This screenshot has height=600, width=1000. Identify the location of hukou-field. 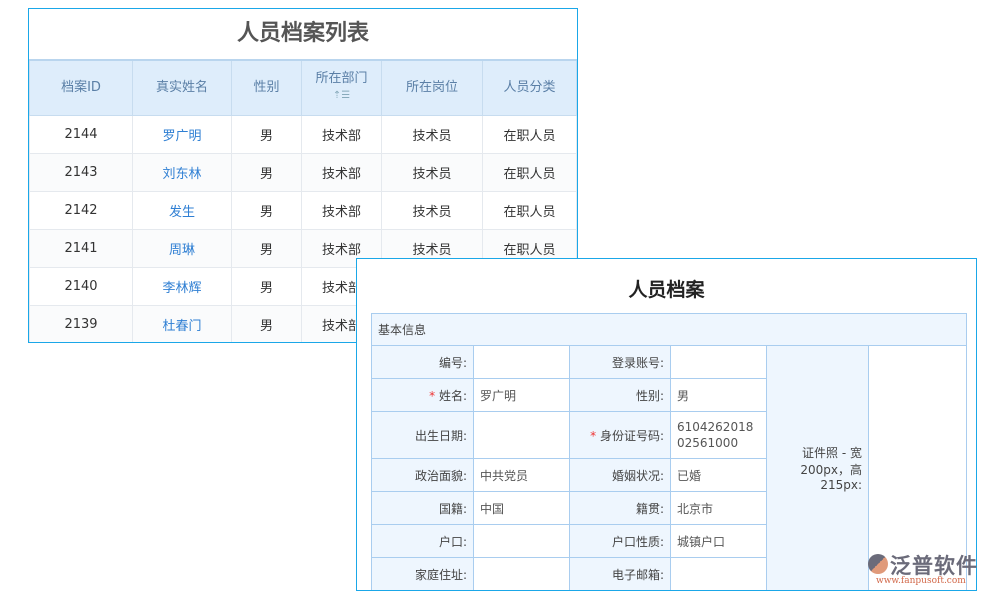
(521, 541).